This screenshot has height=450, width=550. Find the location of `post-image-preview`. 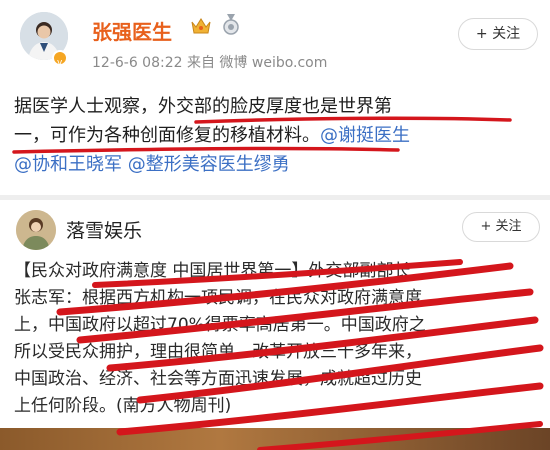

post-image-preview is located at coordinates (275, 439).